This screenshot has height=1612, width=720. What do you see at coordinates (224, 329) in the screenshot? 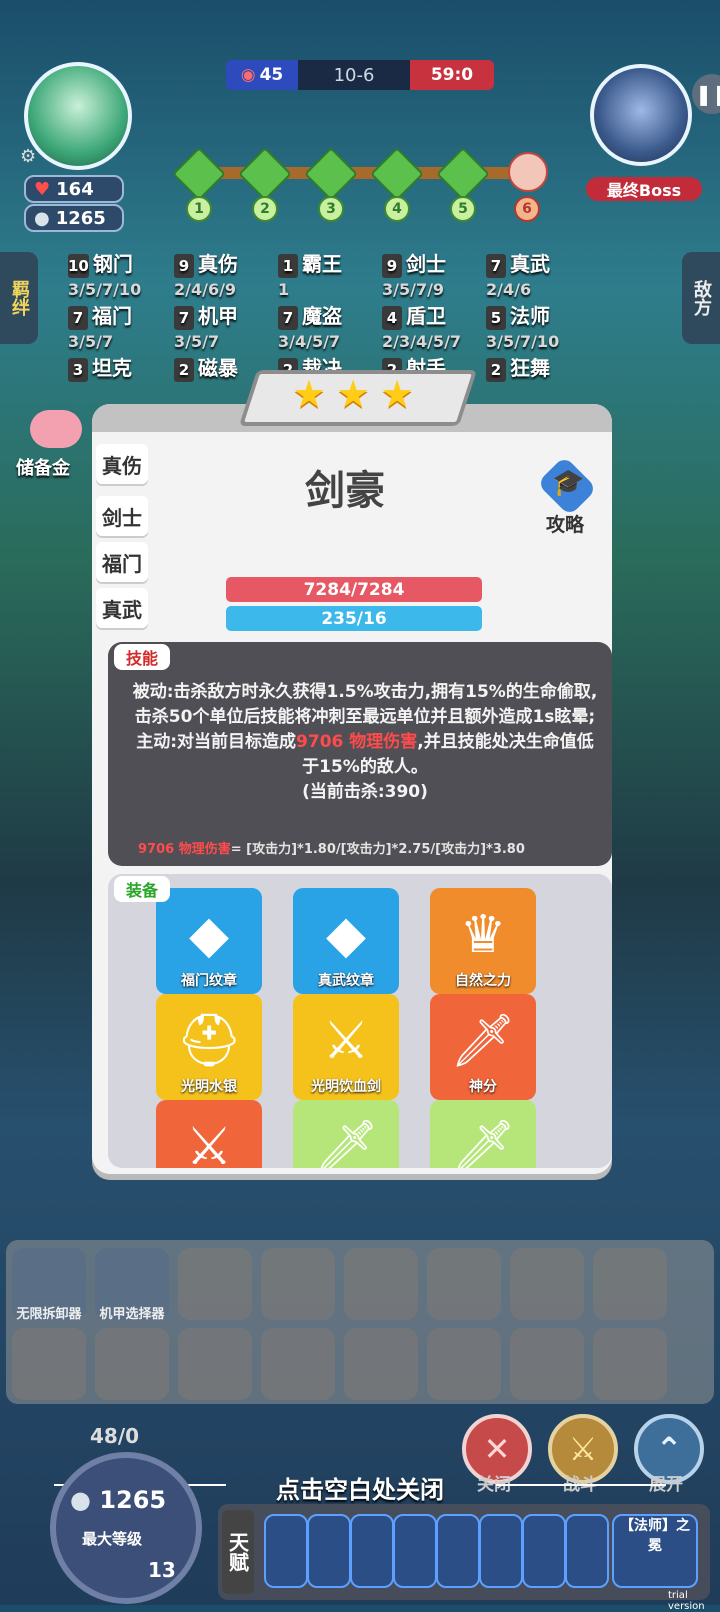
I see `synergy-item: 7 机甲 3/5/7` at bounding box center [224, 329].